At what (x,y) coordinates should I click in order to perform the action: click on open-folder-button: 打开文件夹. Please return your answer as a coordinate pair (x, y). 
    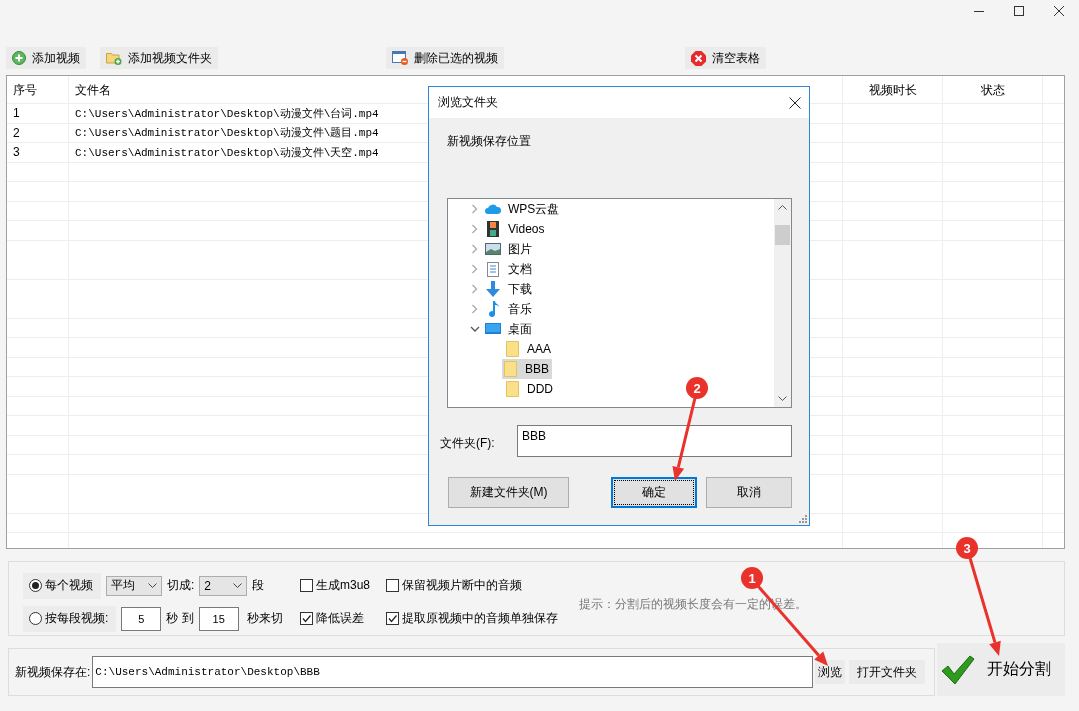
    Looking at the image, I should click on (887, 672).